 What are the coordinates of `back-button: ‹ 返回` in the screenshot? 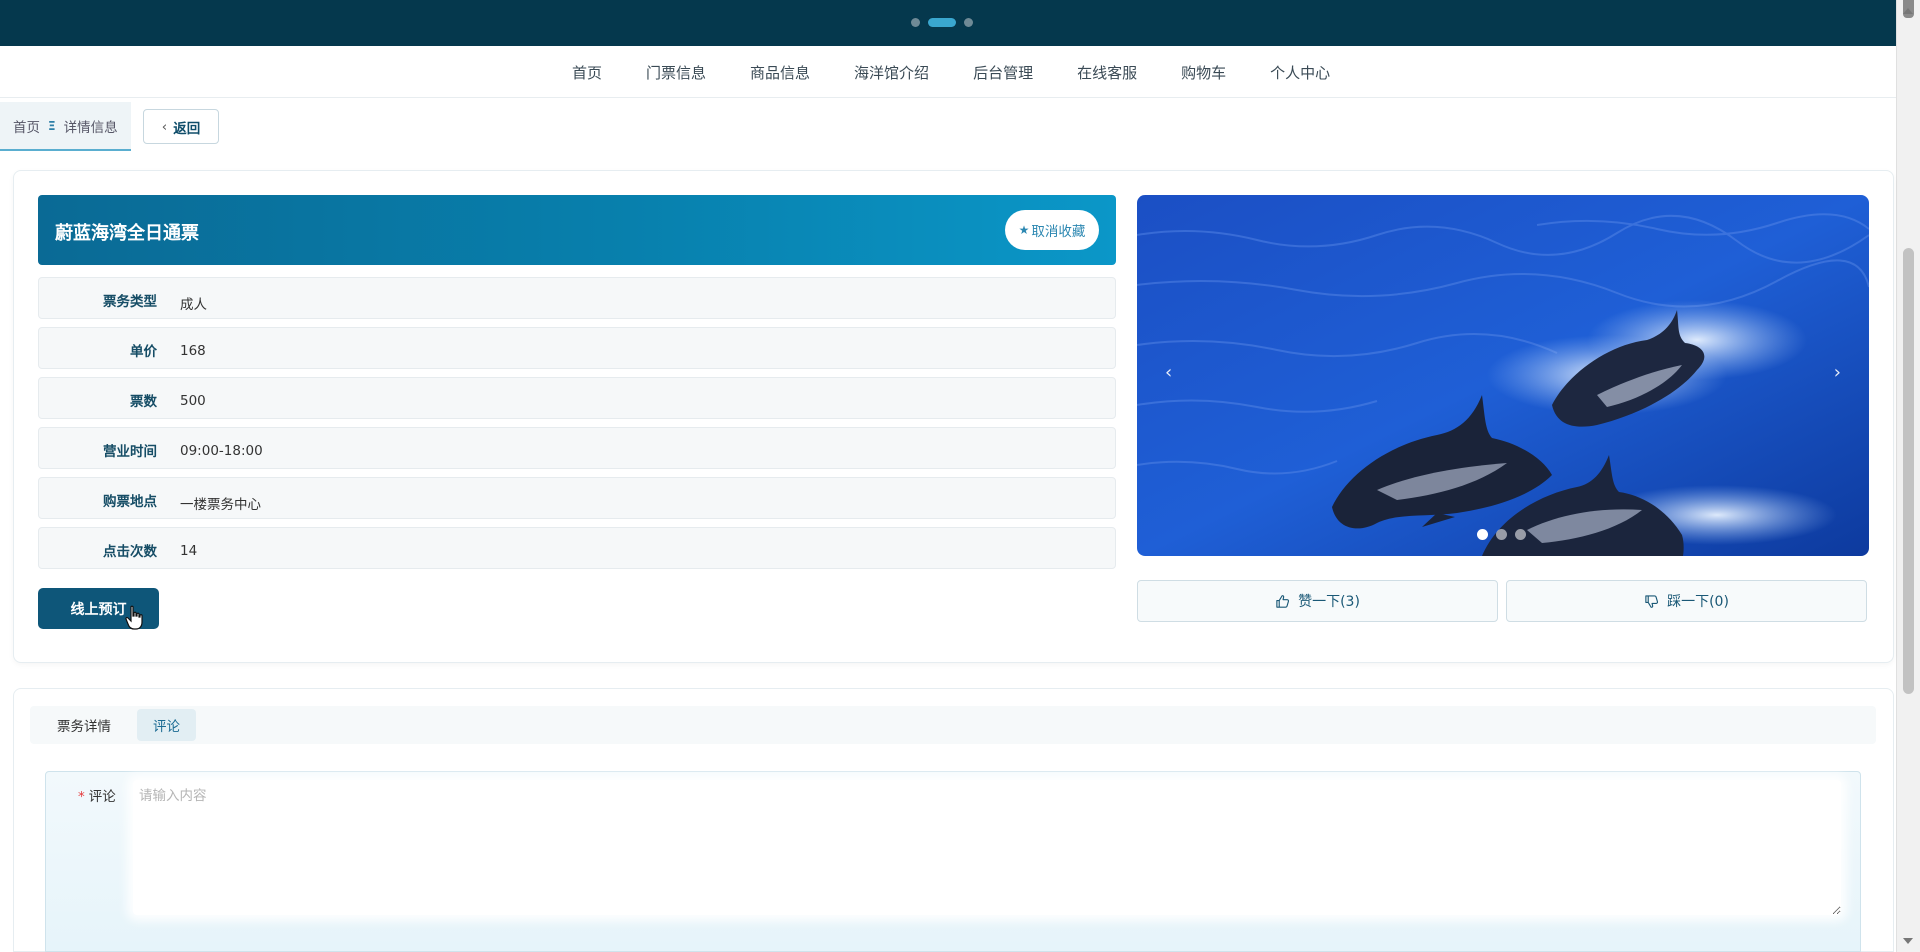 It's located at (181, 126).